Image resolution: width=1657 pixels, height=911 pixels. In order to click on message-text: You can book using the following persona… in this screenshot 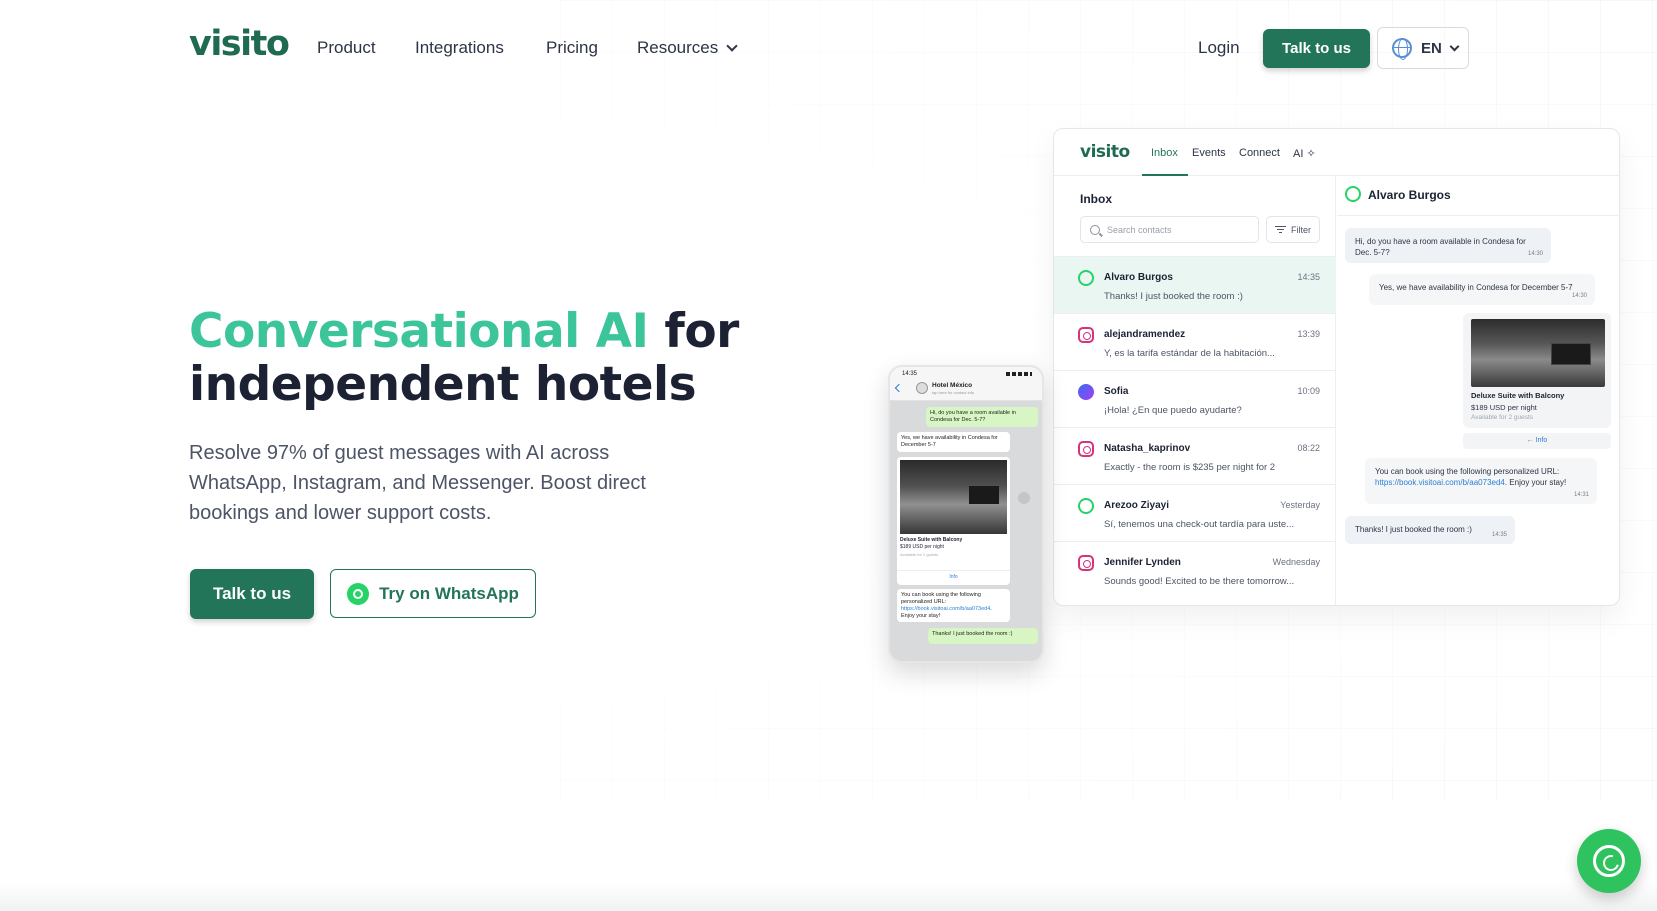, I will do `click(1467, 471)`.